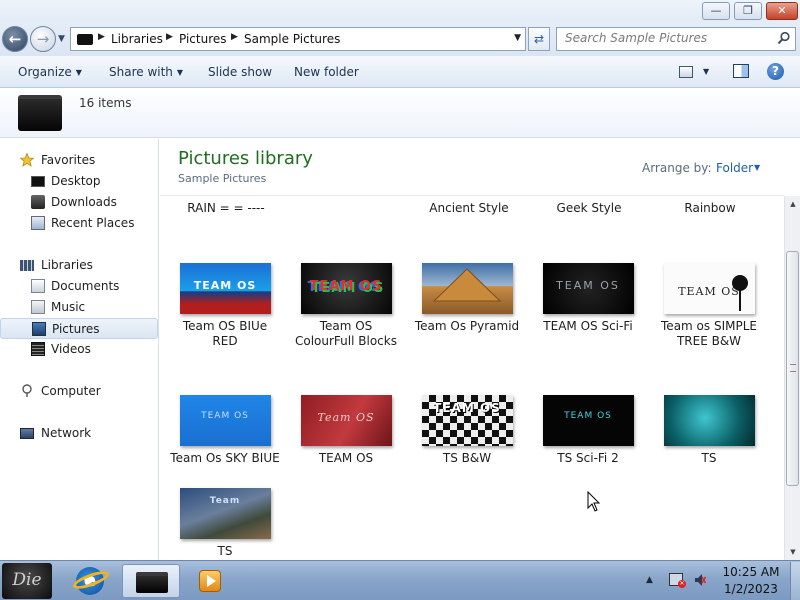 Image resolution: width=800 pixels, height=600 pixels. Describe the element at coordinates (79, 265) in the screenshot. I see `sidebar-item-libraries: Libraries` at that location.